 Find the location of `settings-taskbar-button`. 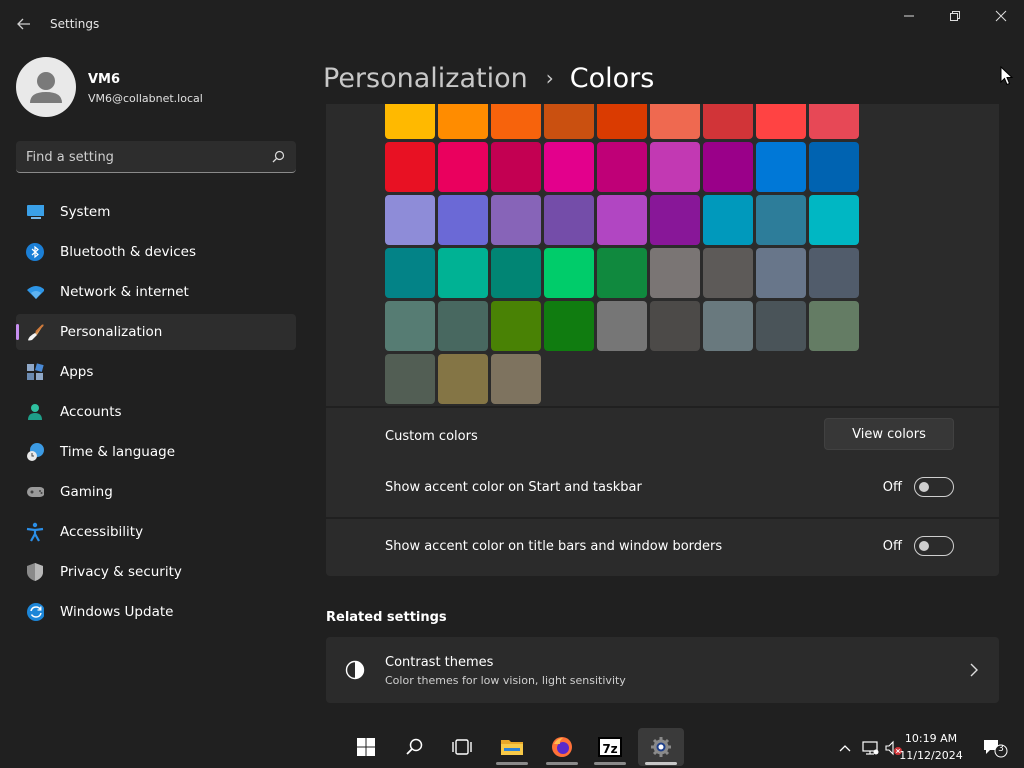

settings-taskbar-button is located at coordinates (661, 747).